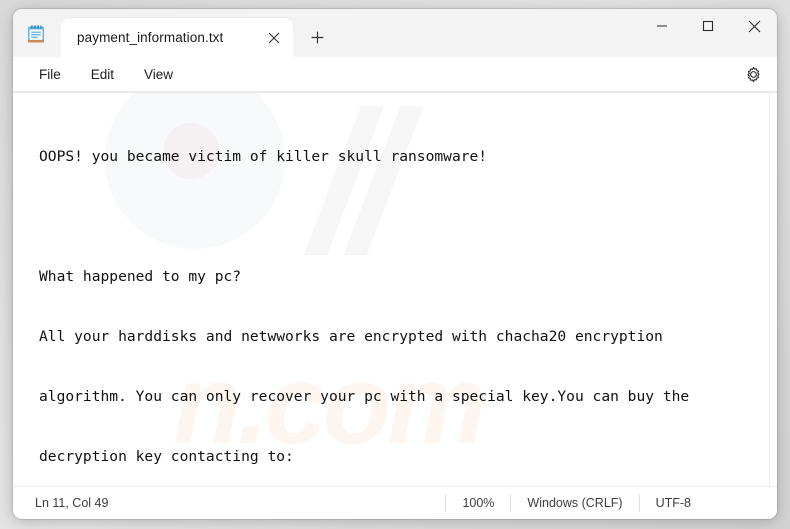 The height and width of the screenshot is (529, 790). I want to click on title-bar: payment_information.txt, so click(395, 33).